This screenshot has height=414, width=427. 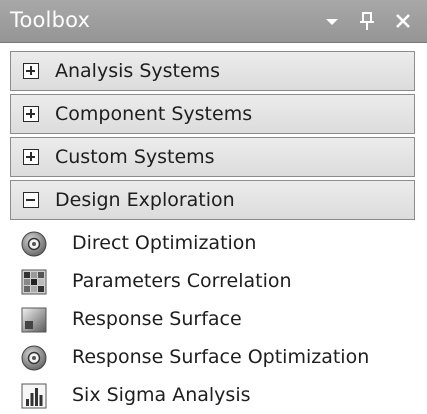 I want to click on item-response-surface-optimization: Response Surface Optimization, so click(x=218, y=358).